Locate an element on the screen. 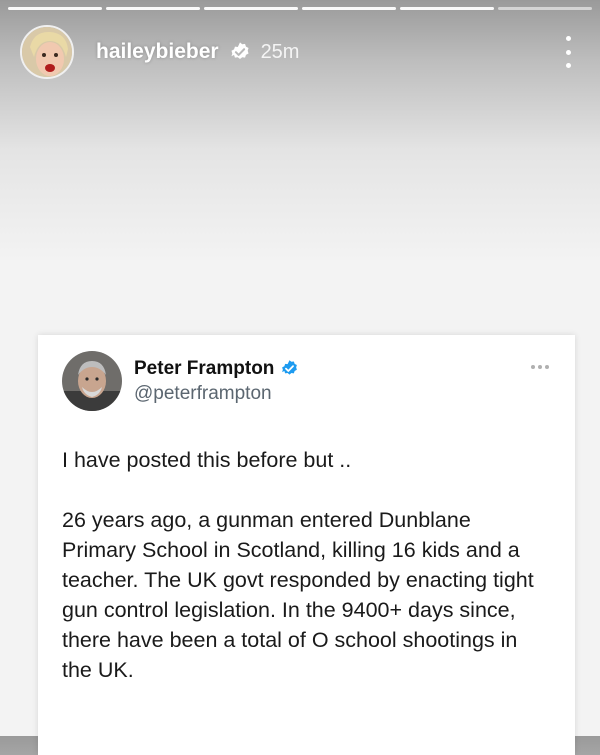 This screenshot has height=755, width=600. progress-segment-current is located at coordinates (545, 8).